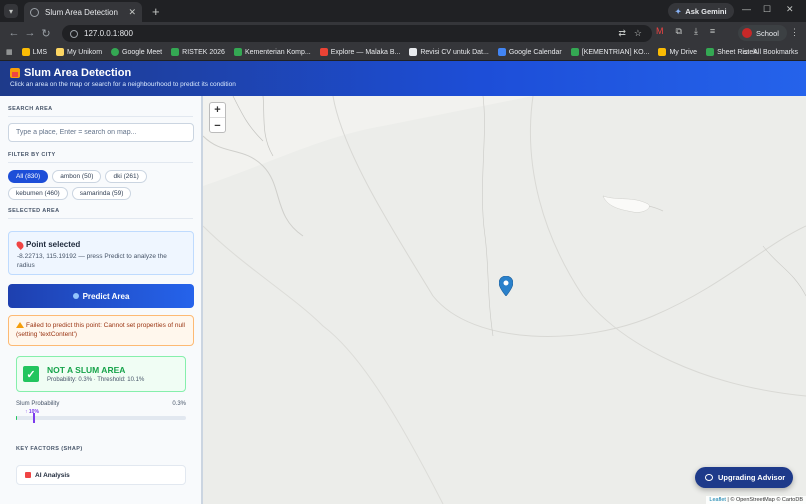 The width and height of the screenshot is (806, 504). What do you see at coordinates (101, 418) in the screenshot?
I see `probability-bar` at bounding box center [101, 418].